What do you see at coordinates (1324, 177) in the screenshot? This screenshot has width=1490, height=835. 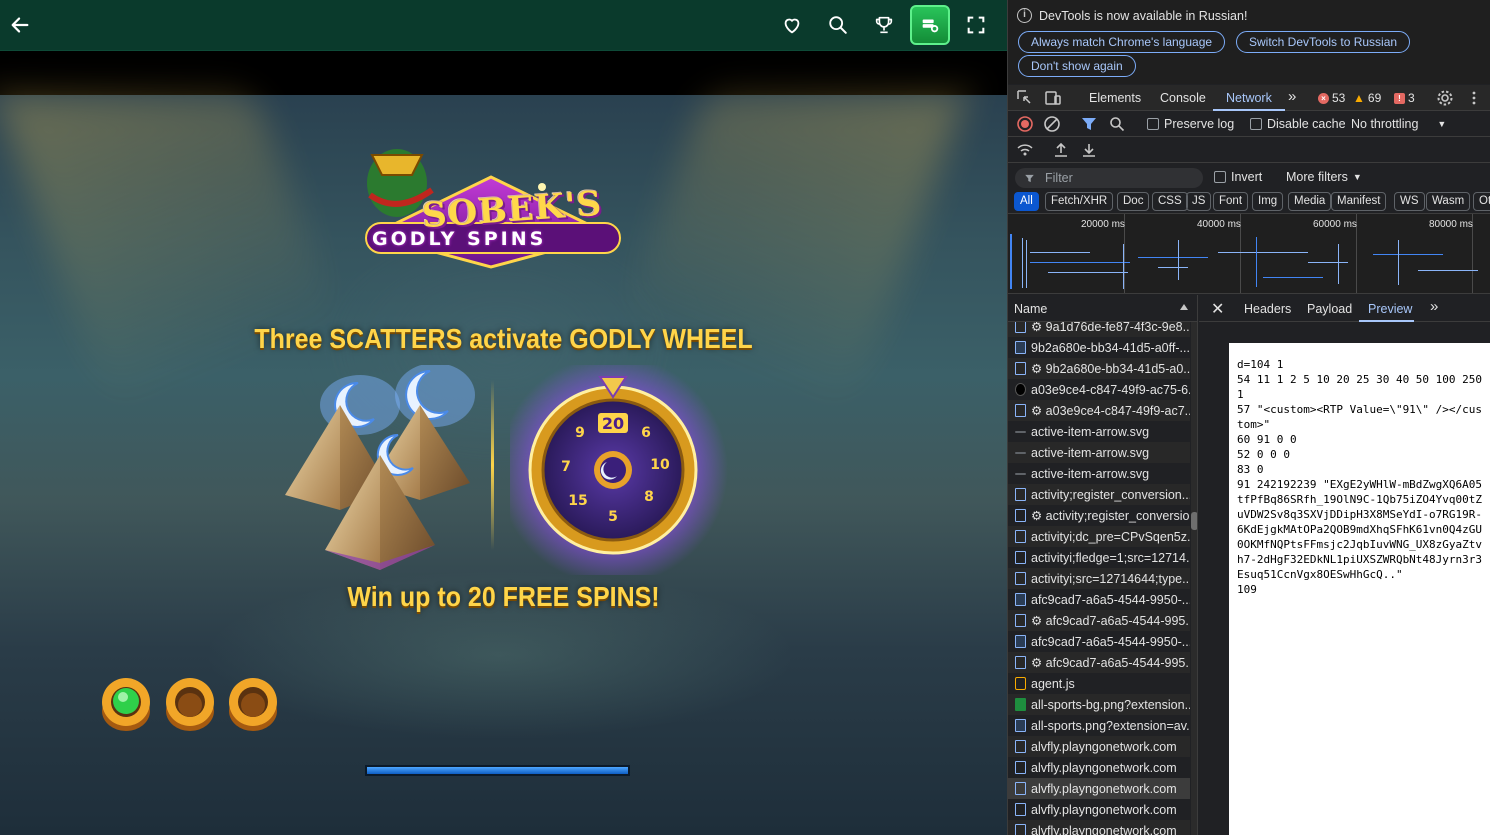 I see `more-filters-dropdown: More filters ▼` at bounding box center [1324, 177].